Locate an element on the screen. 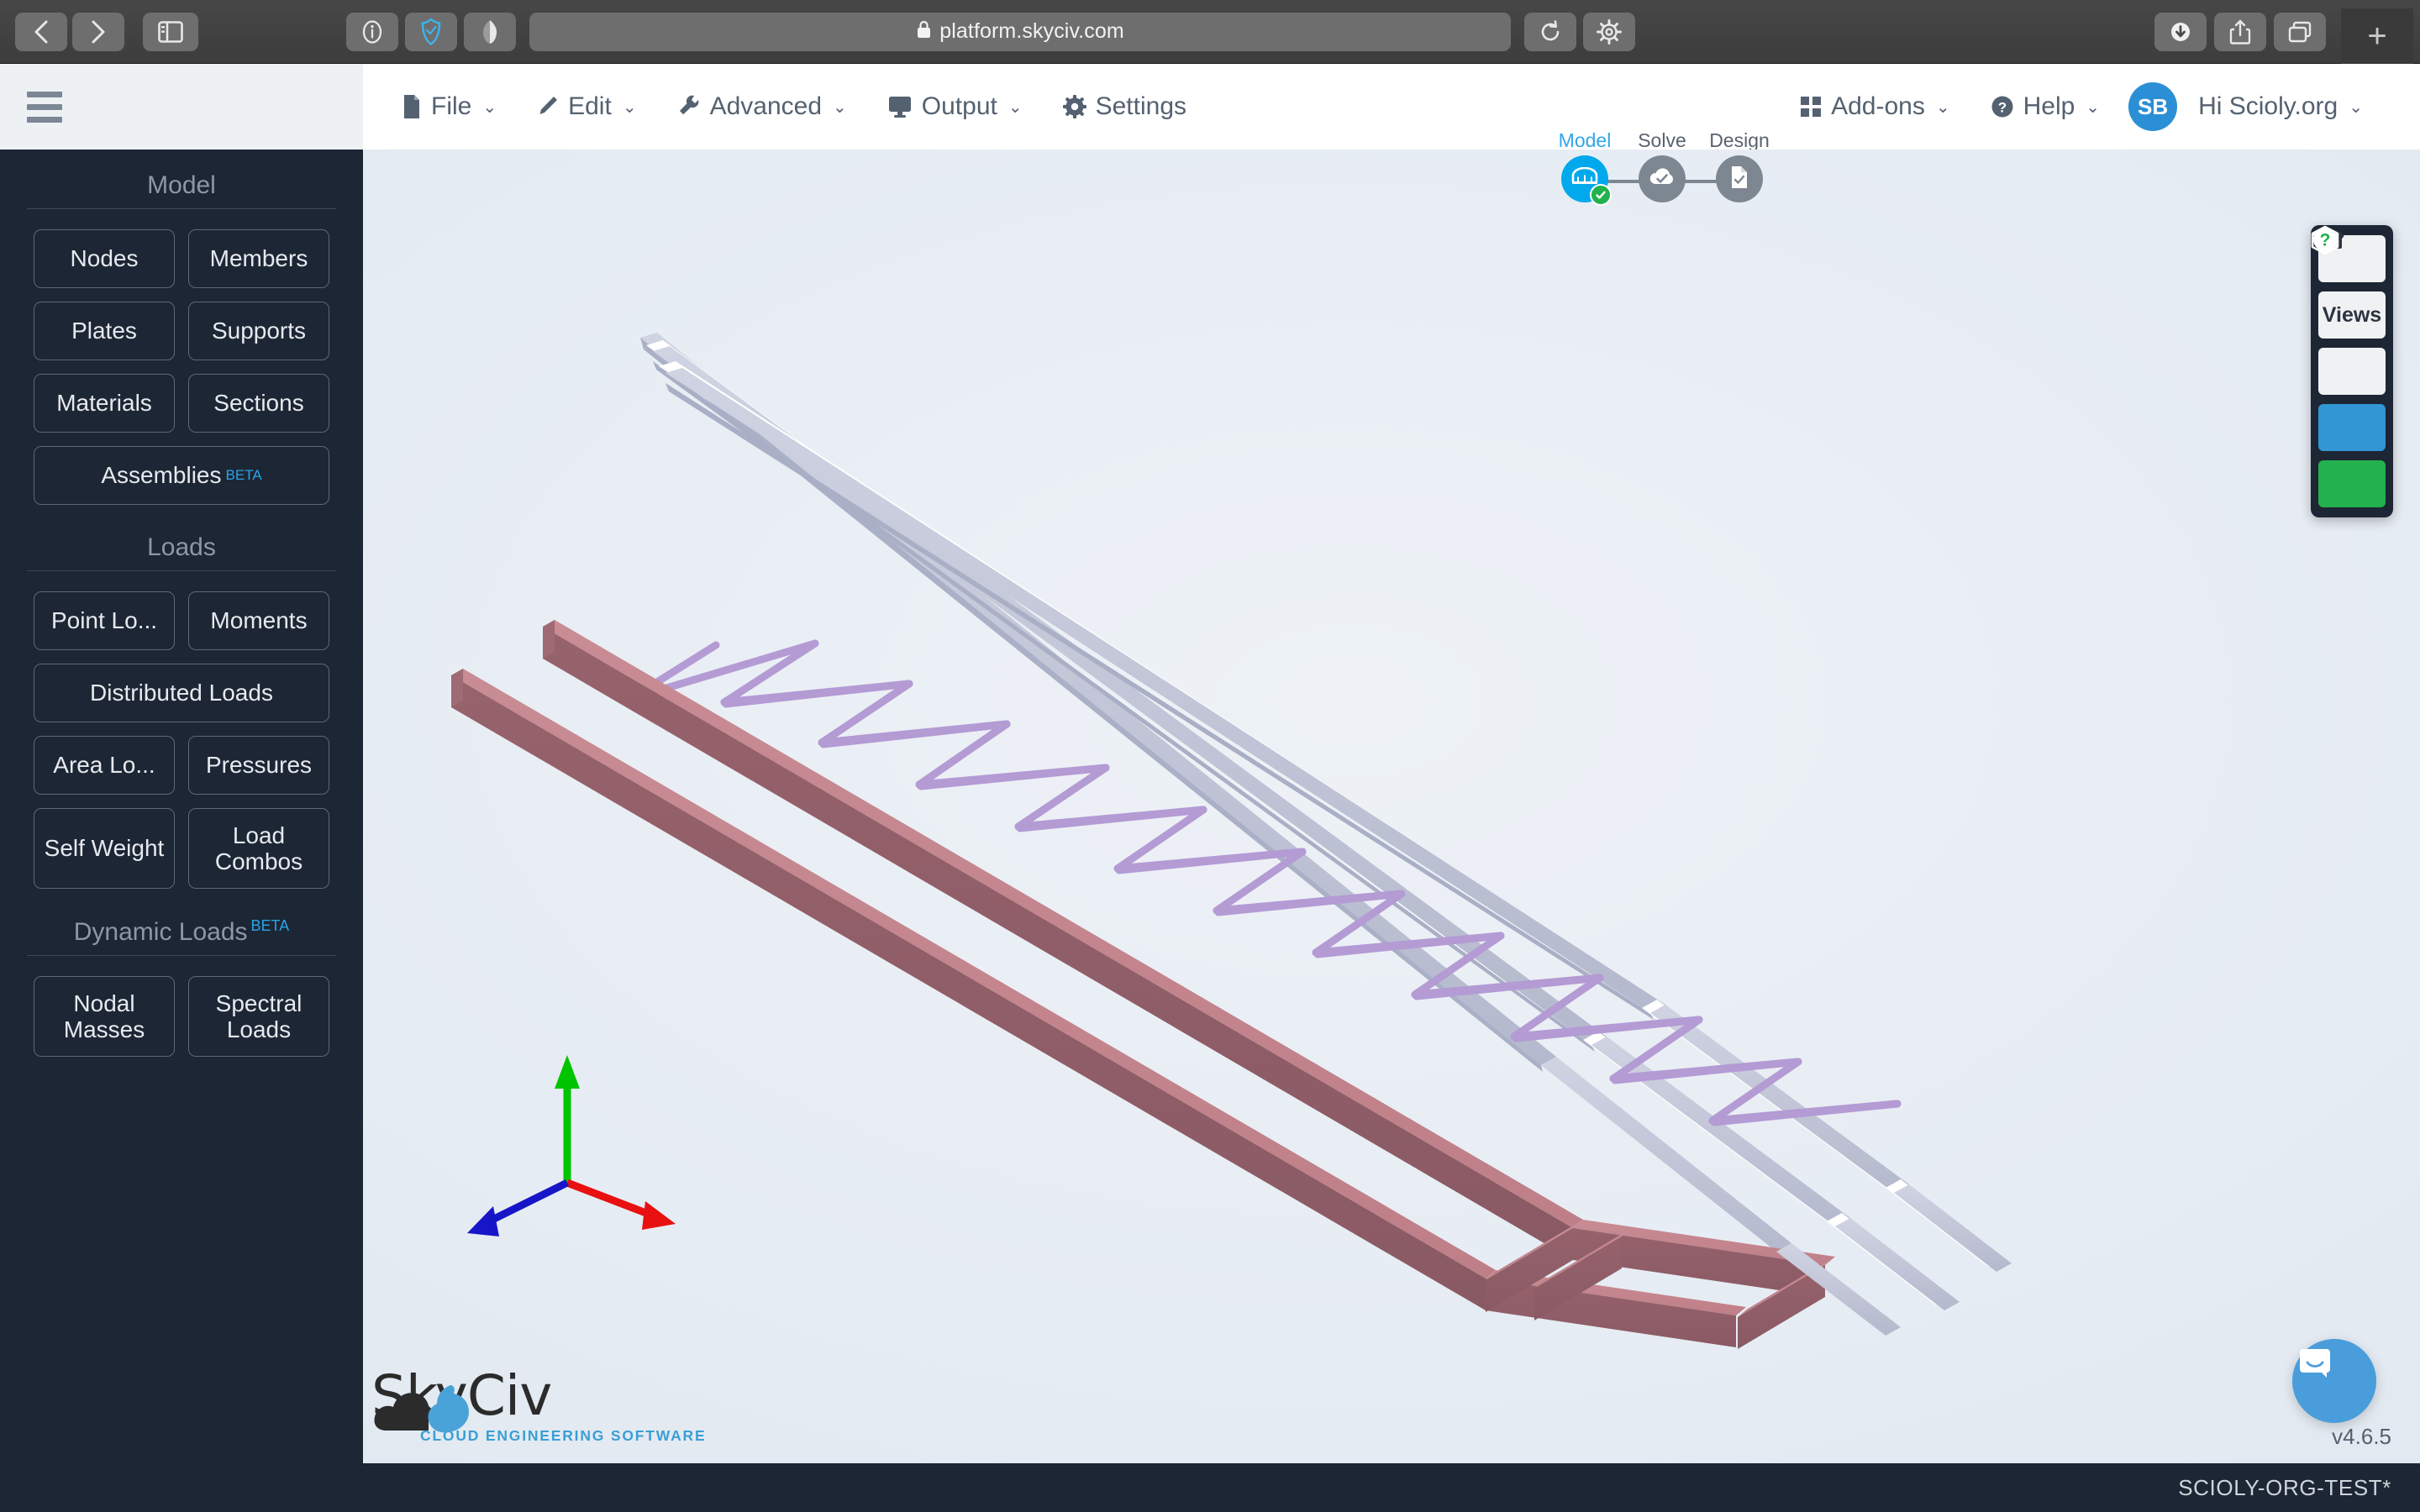  sidebar-button-pressures: Pressures is located at coordinates (258, 765).